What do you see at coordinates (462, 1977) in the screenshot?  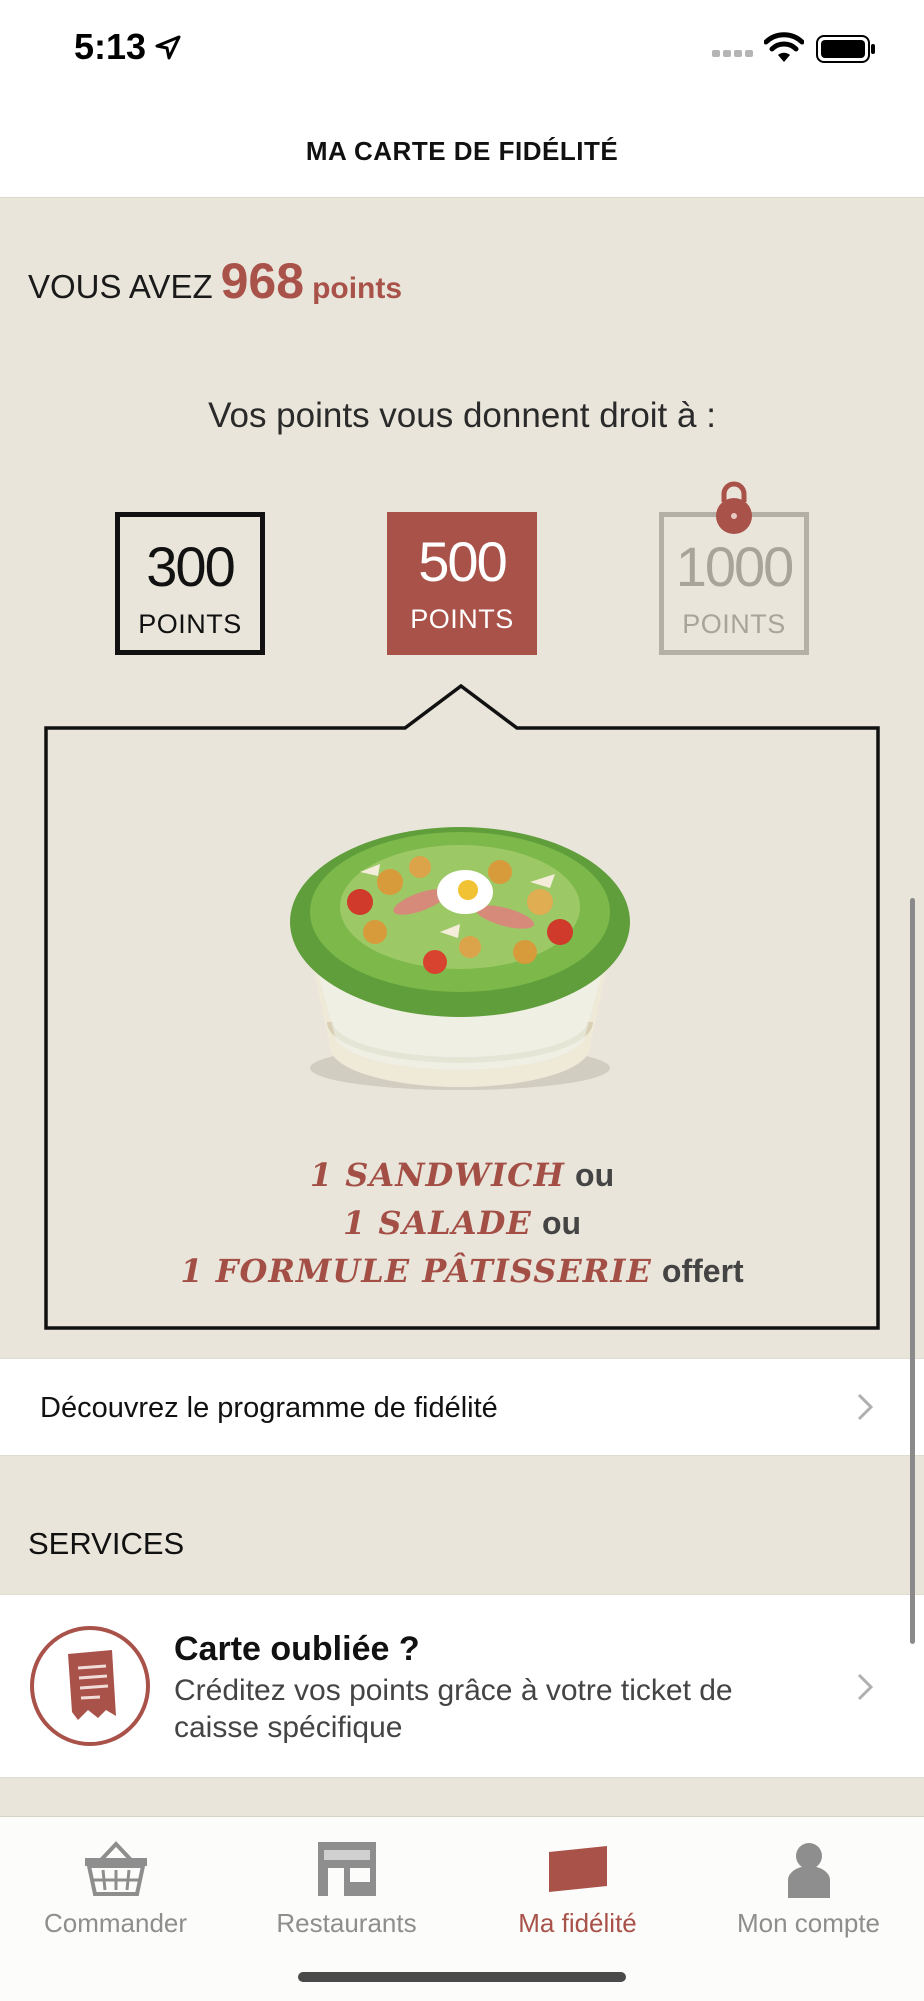 I see `home-indicator` at bounding box center [462, 1977].